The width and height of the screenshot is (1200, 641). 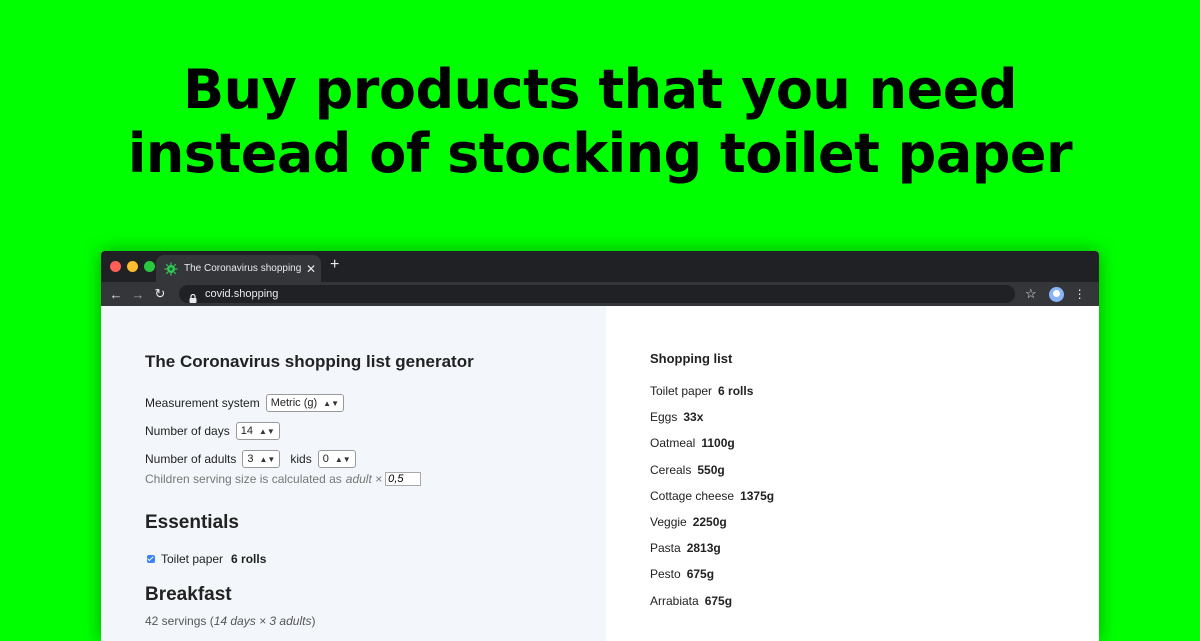 What do you see at coordinates (192, 559) in the screenshot?
I see `essentials-item-label: Toilet paper` at bounding box center [192, 559].